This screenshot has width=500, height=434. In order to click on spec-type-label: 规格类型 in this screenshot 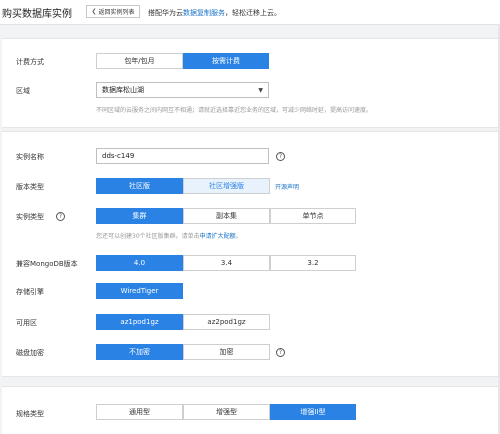, I will do `click(30, 414)`.